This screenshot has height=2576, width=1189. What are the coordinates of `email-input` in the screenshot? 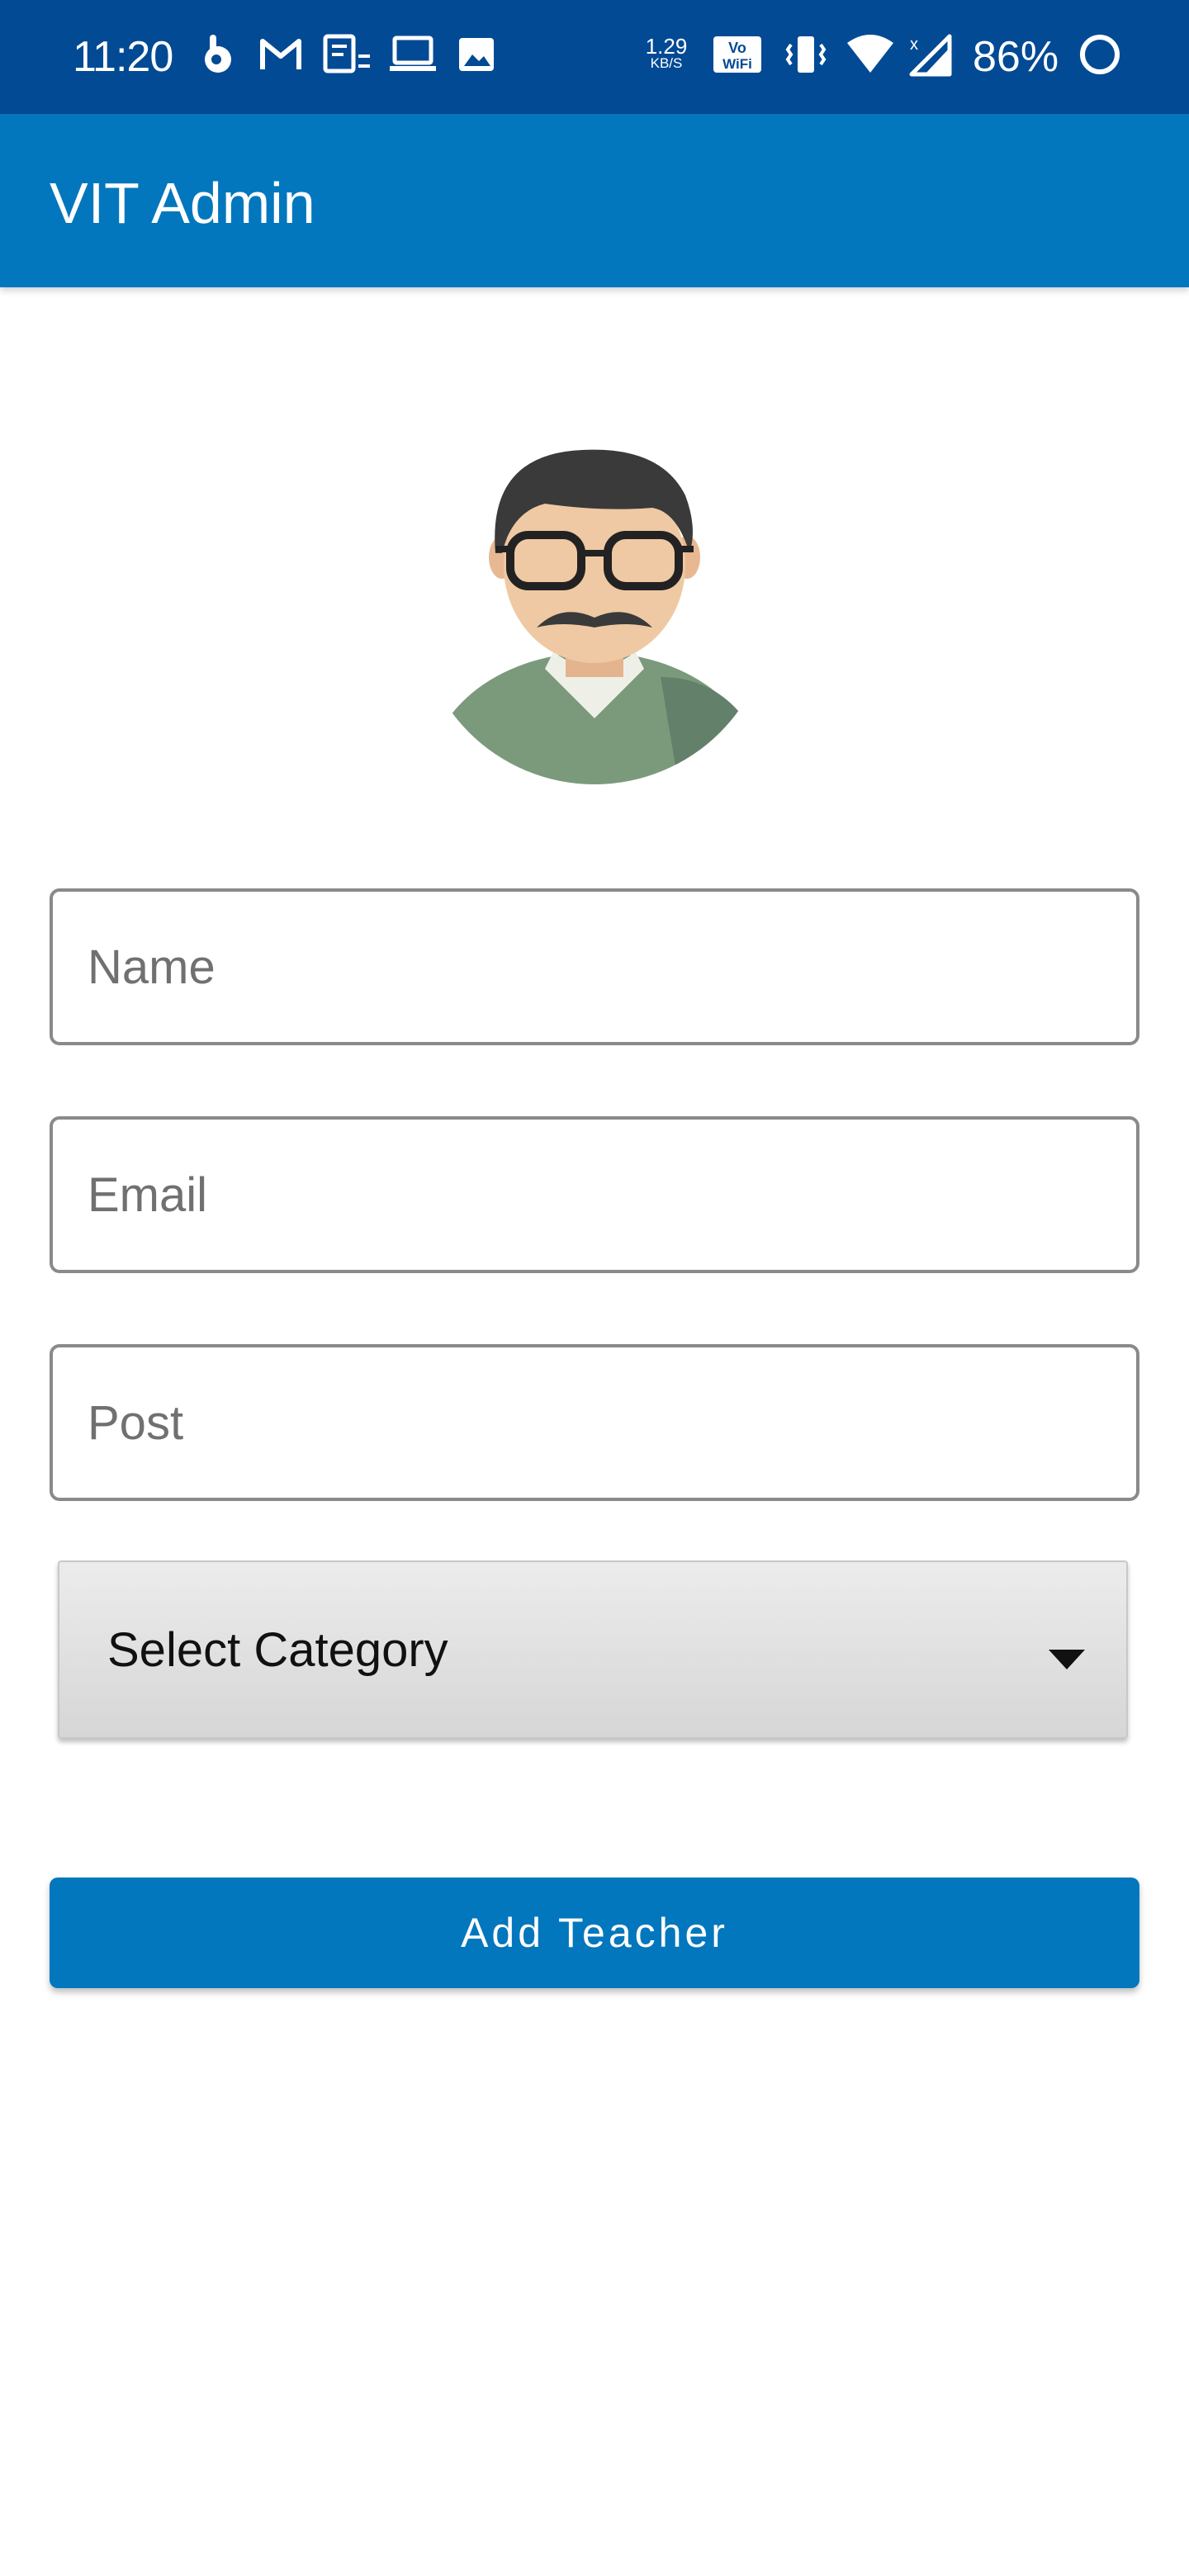 It's located at (594, 1195).